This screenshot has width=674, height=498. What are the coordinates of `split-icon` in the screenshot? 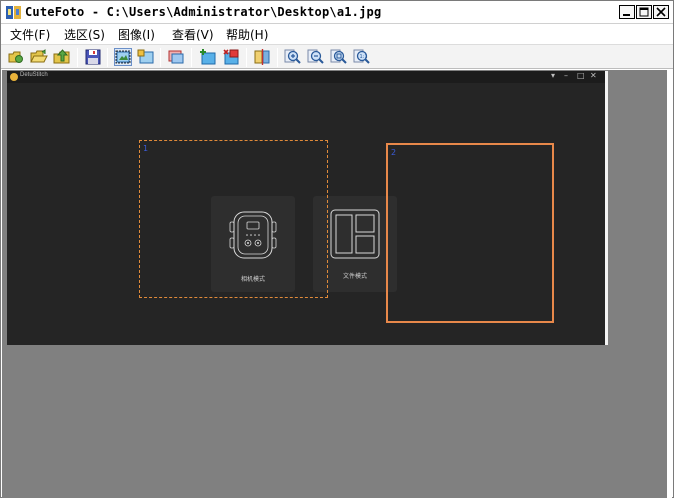 It's located at (262, 57).